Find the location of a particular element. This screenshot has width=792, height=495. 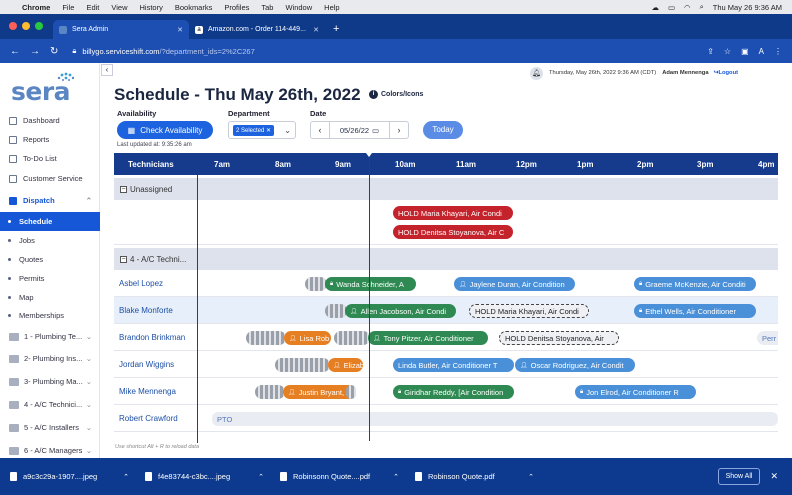

download-item: a9c3c29a-1907....jpeg ⌃ is located at coordinates (72, 476).